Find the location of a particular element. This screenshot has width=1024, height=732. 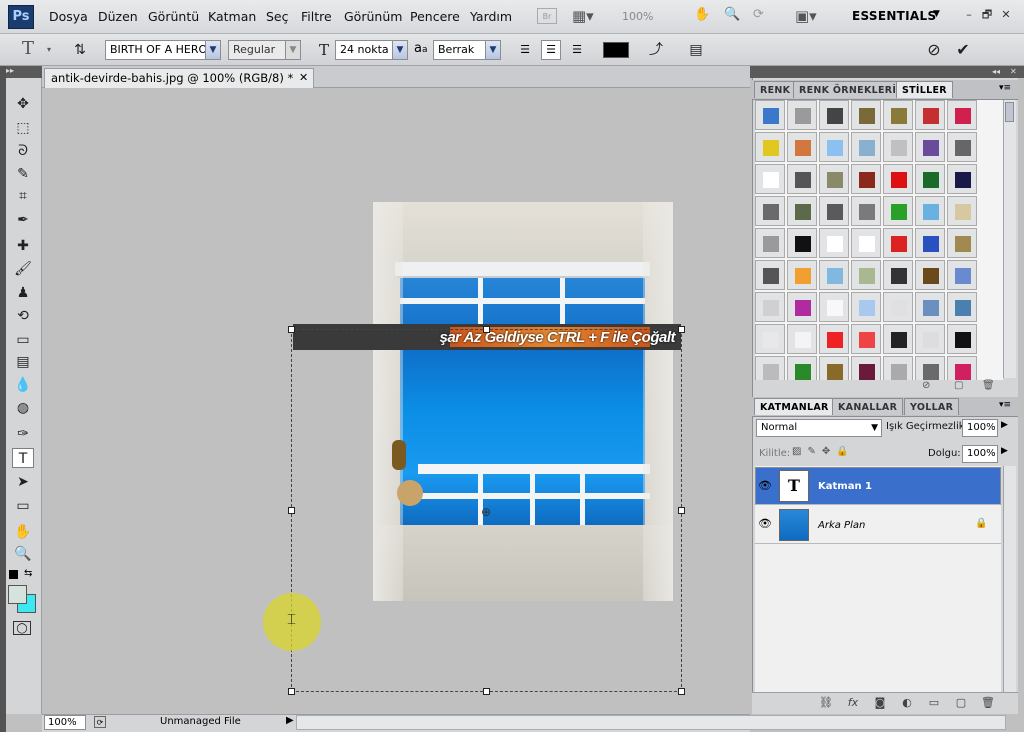

commit-edit-icon: ✔ is located at coordinates (963, 50).